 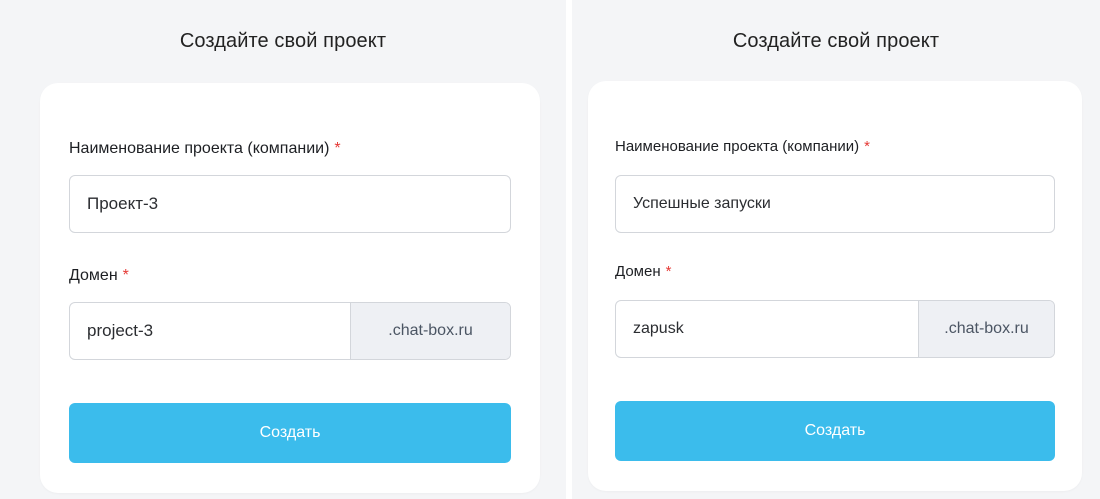 What do you see at coordinates (767, 329) in the screenshot?
I see `domain-input: zapusk` at bounding box center [767, 329].